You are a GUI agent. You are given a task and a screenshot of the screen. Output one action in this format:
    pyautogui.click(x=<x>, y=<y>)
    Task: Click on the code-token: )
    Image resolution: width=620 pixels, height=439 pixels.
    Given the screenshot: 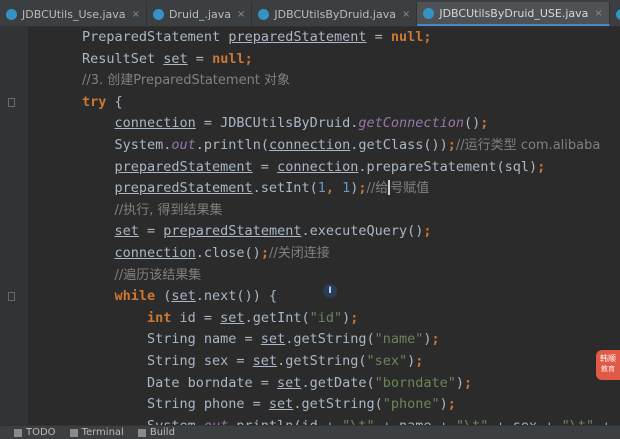 What is the action you would take?
    pyautogui.click(x=443, y=404)
    